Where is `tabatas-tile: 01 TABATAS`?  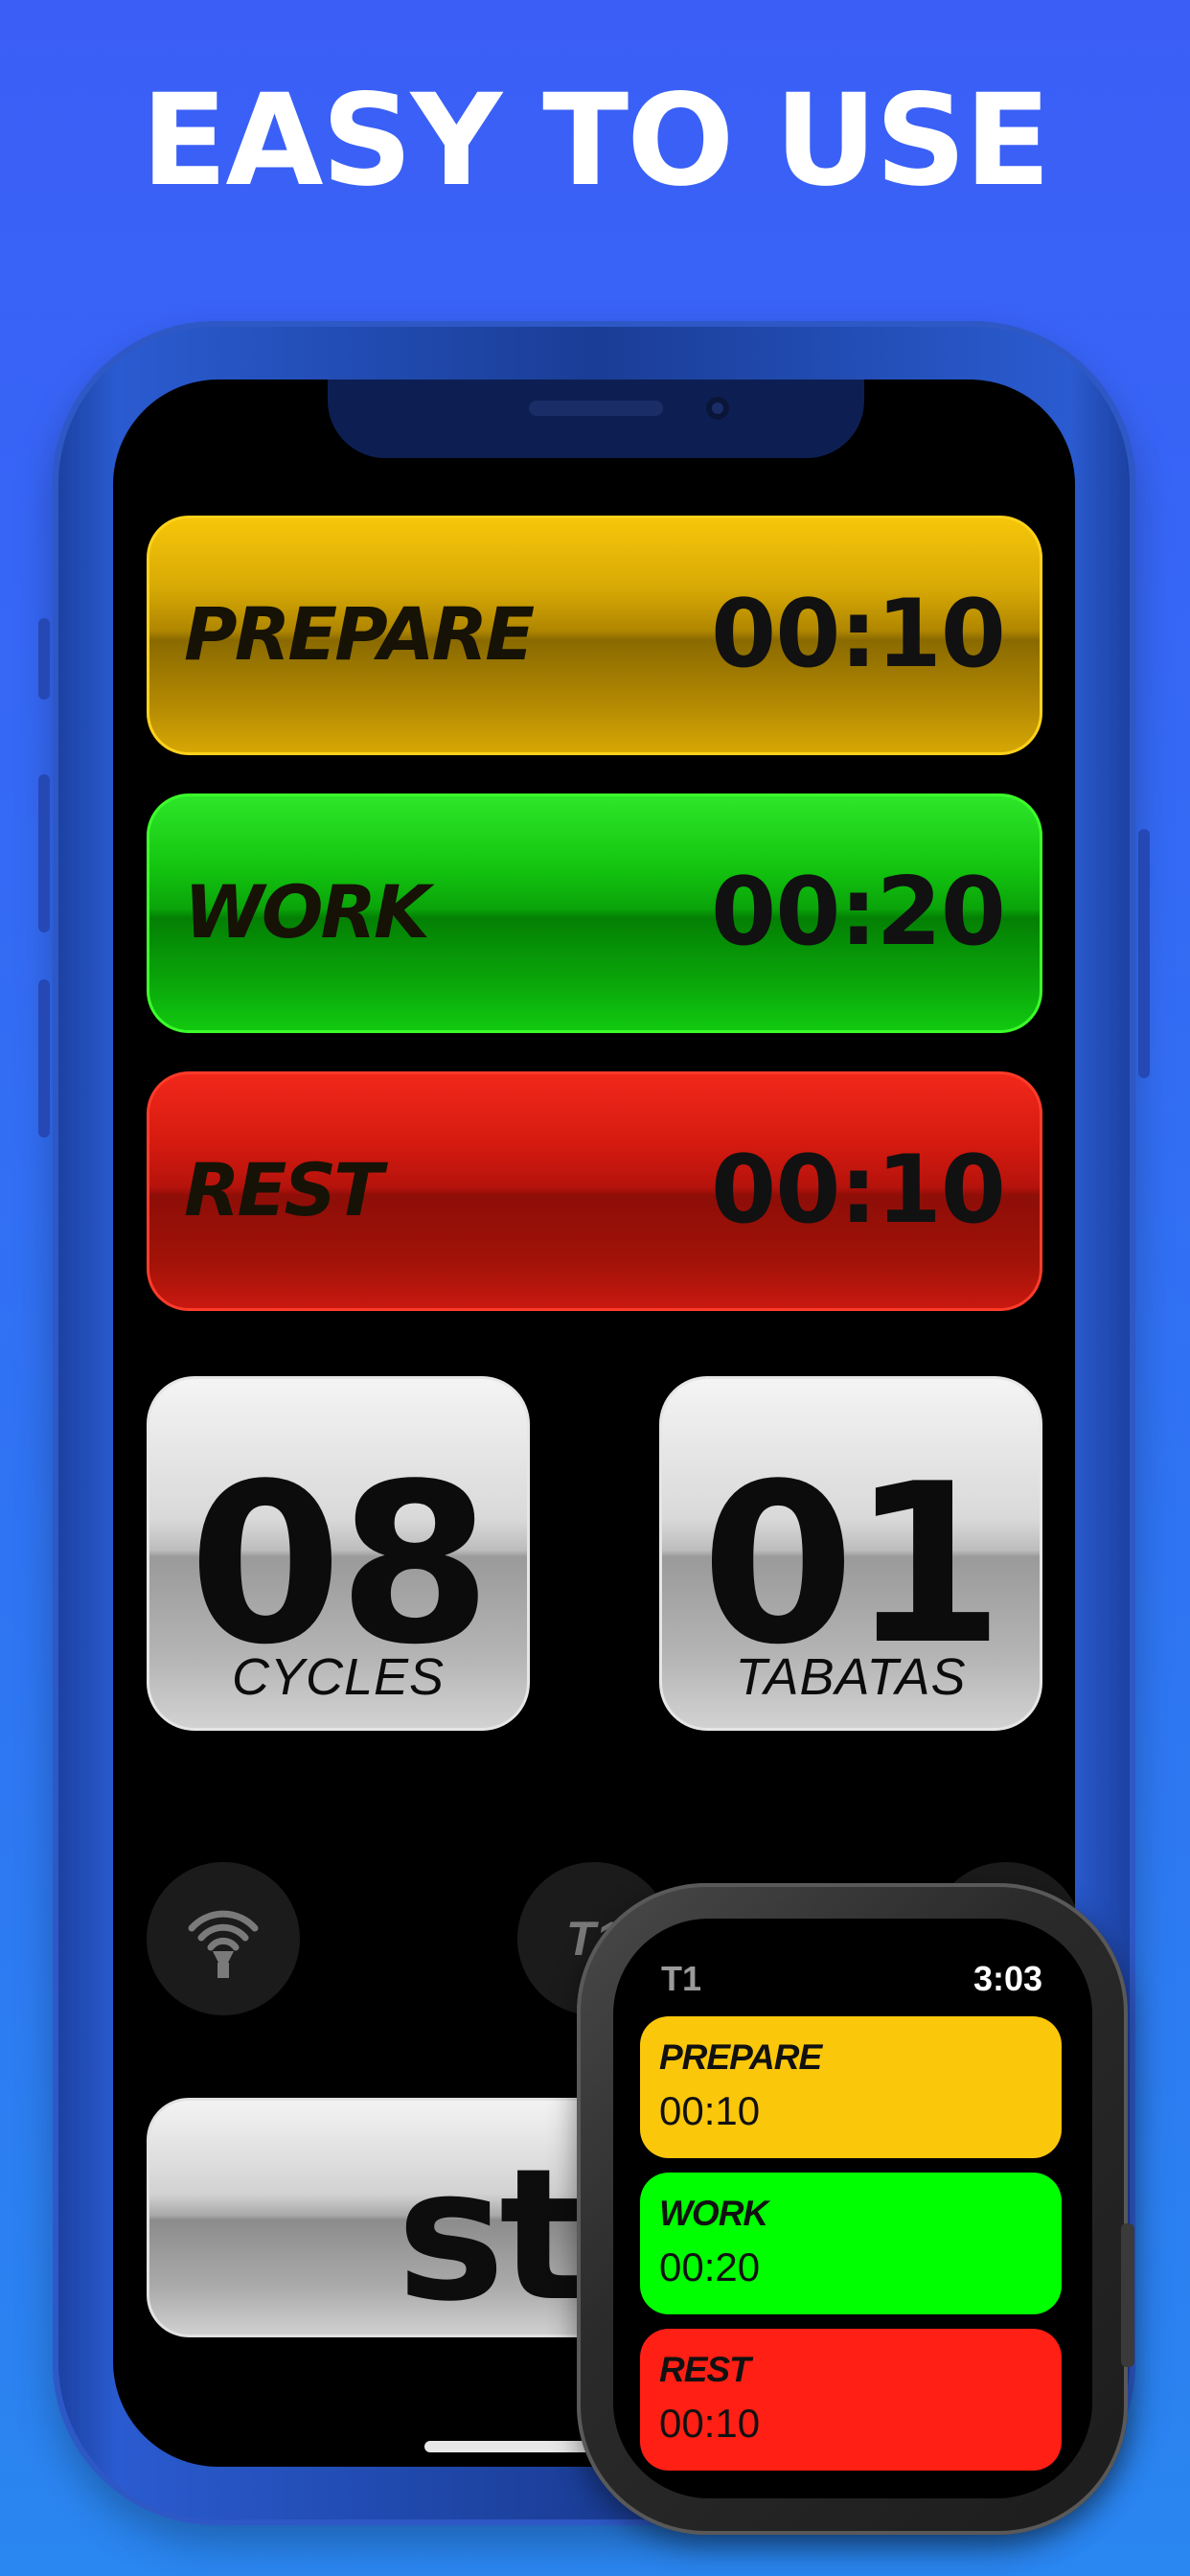 tabatas-tile: 01 TABATAS is located at coordinates (851, 1553).